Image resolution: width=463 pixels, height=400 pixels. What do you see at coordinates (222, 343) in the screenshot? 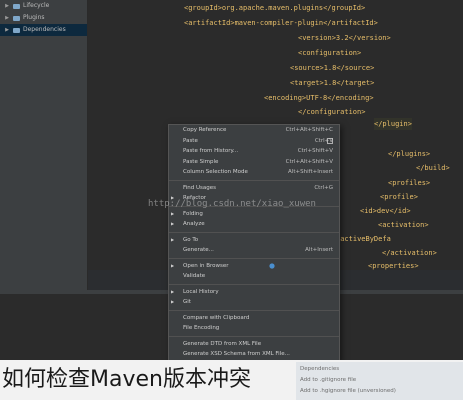
I see `menu-item-label: Generate DTD from XML File` at bounding box center [222, 343].